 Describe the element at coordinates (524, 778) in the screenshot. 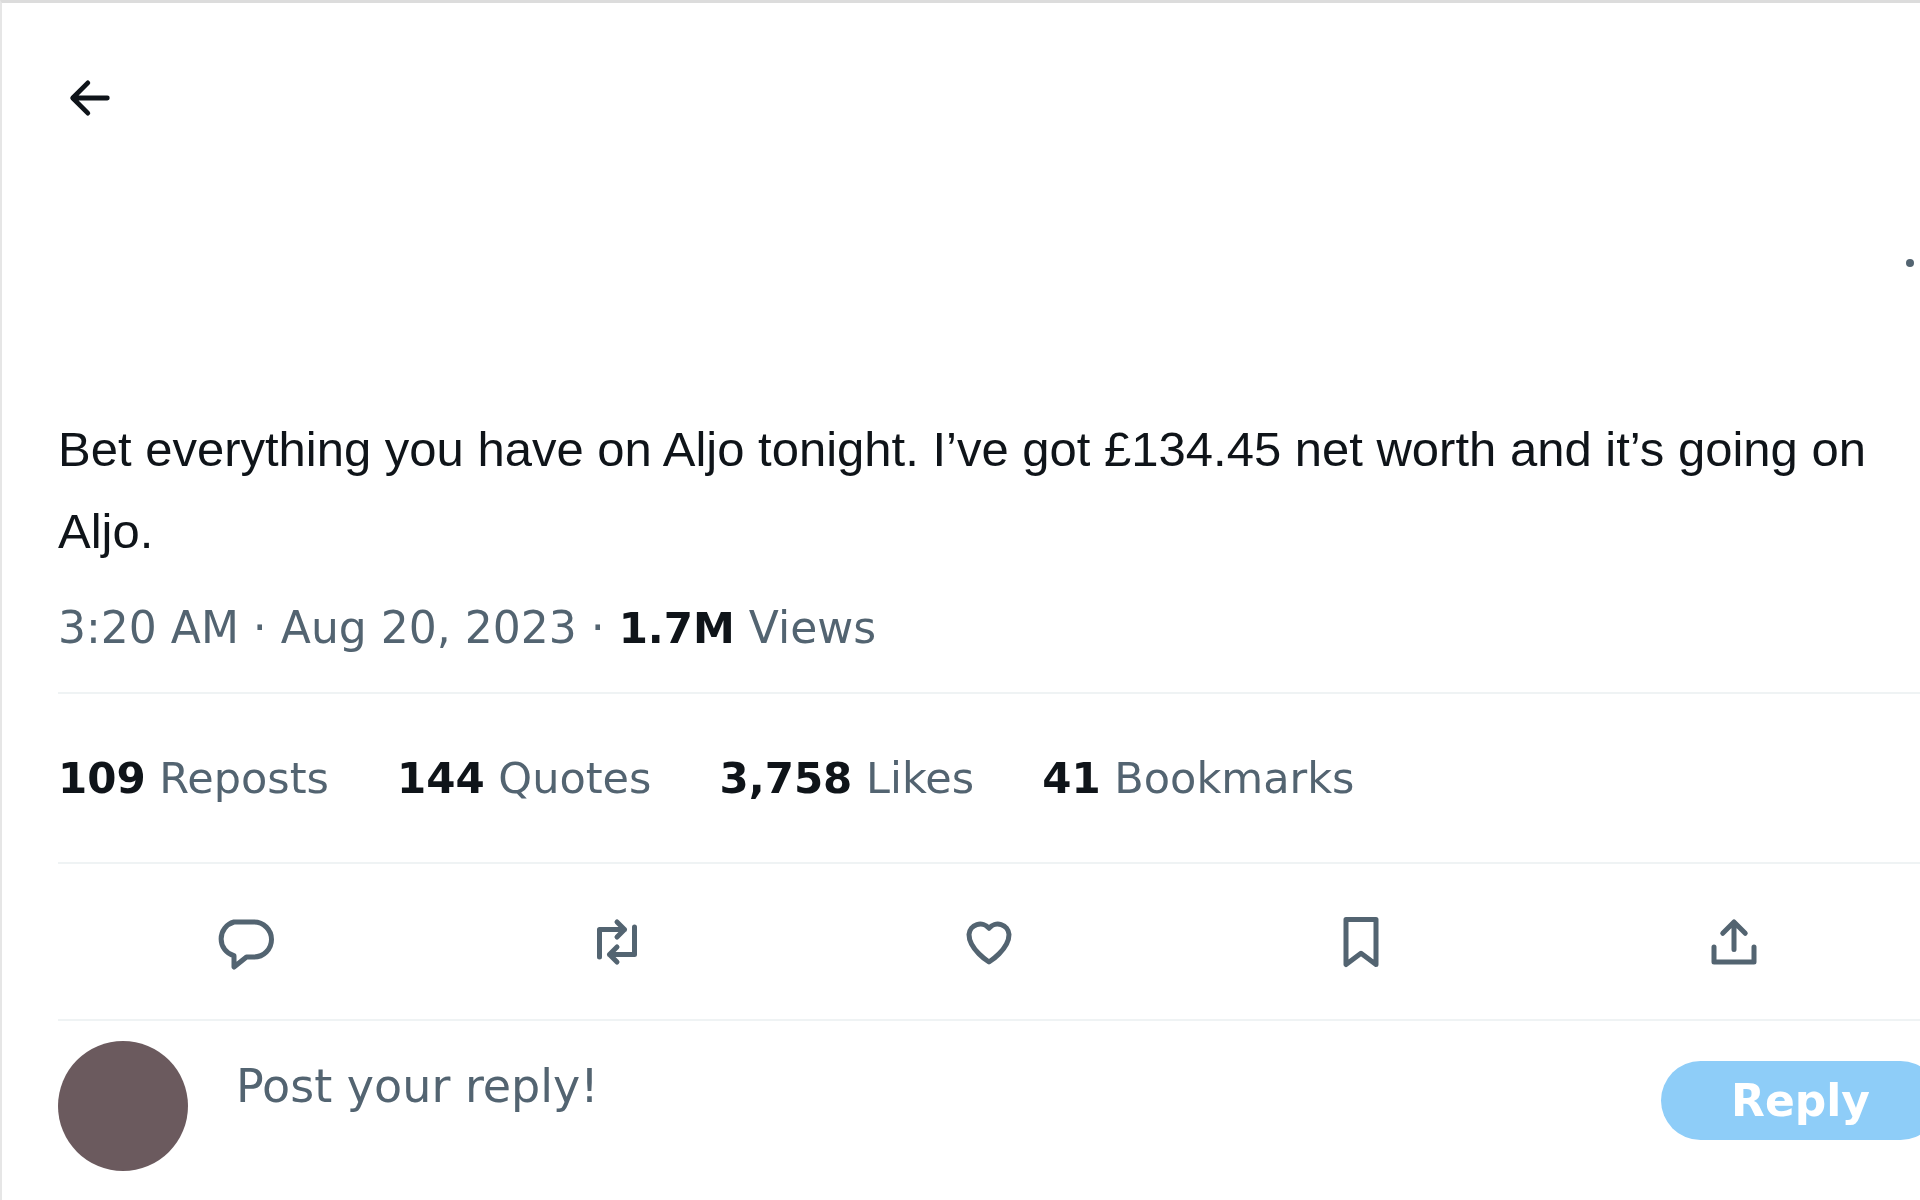

I see `stat-link: 144 Quotes` at that location.